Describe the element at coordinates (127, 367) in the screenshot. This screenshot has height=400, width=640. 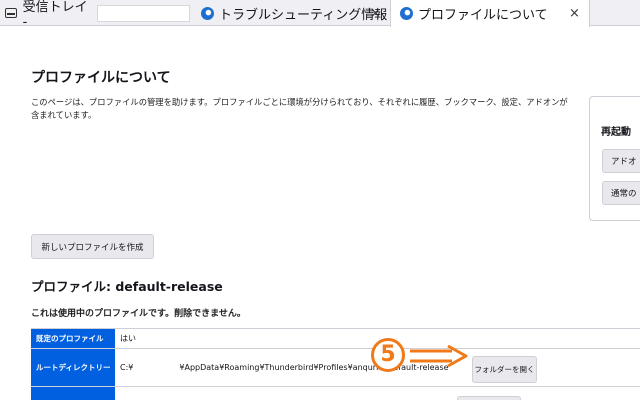
I see `root-directory-prefix: C:¥` at that location.